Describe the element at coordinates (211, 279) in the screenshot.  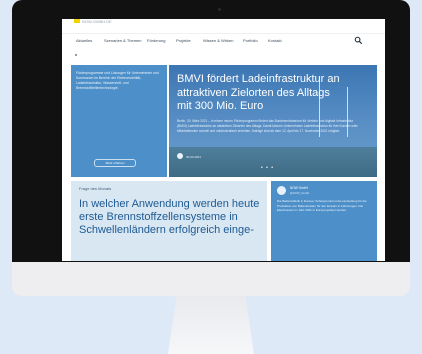
I see `monitor-chin` at that location.